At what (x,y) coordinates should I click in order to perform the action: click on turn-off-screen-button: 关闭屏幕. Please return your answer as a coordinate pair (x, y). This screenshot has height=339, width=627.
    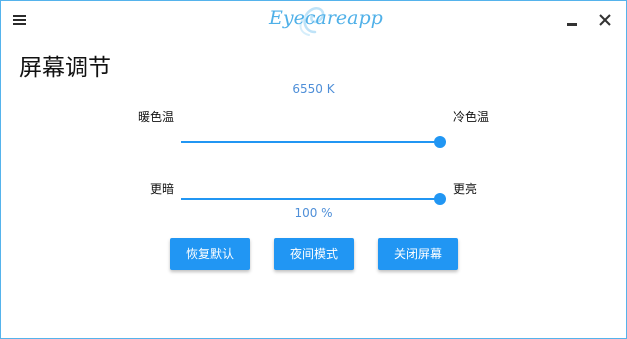
    Looking at the image, I should click on (418, 254).